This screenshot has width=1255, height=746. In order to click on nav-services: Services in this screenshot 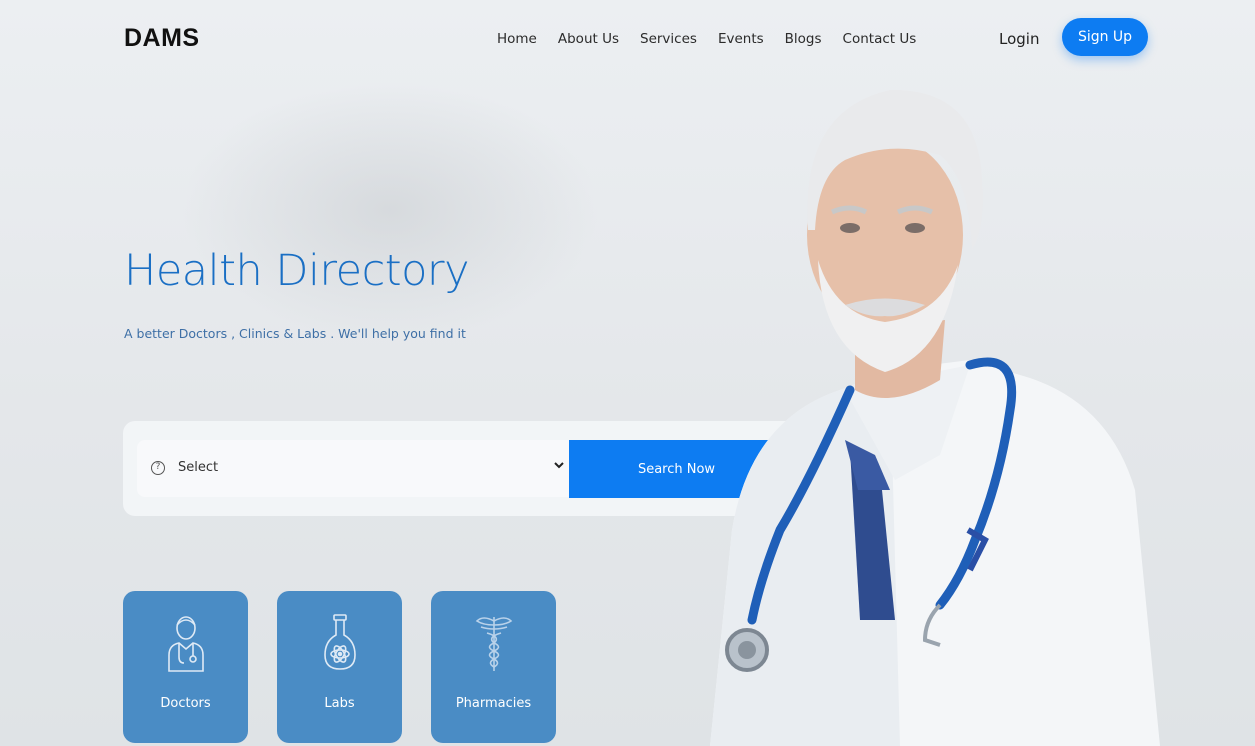, I will do `click(668, 39)`.